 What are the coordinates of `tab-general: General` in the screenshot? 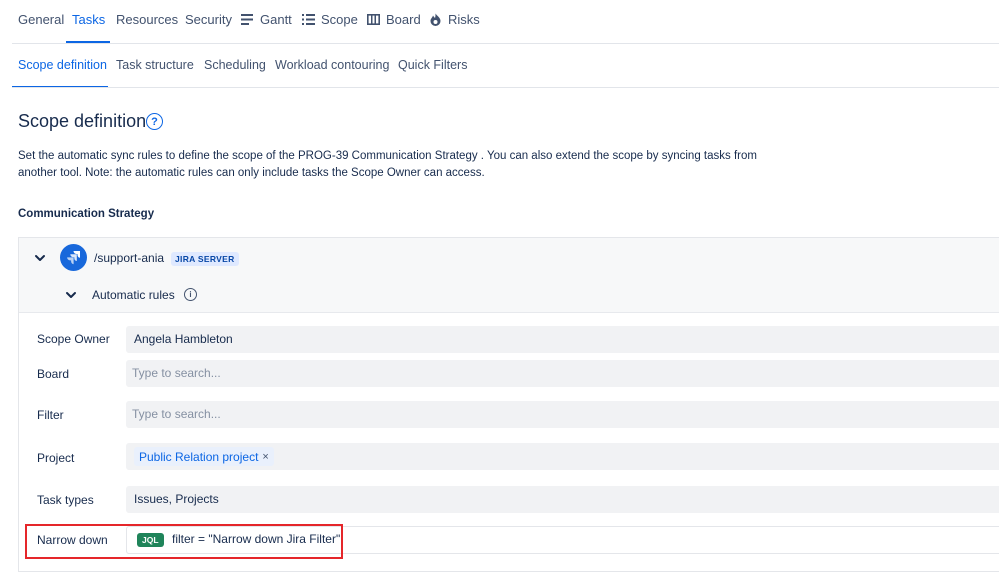 It's located at (41, 19).